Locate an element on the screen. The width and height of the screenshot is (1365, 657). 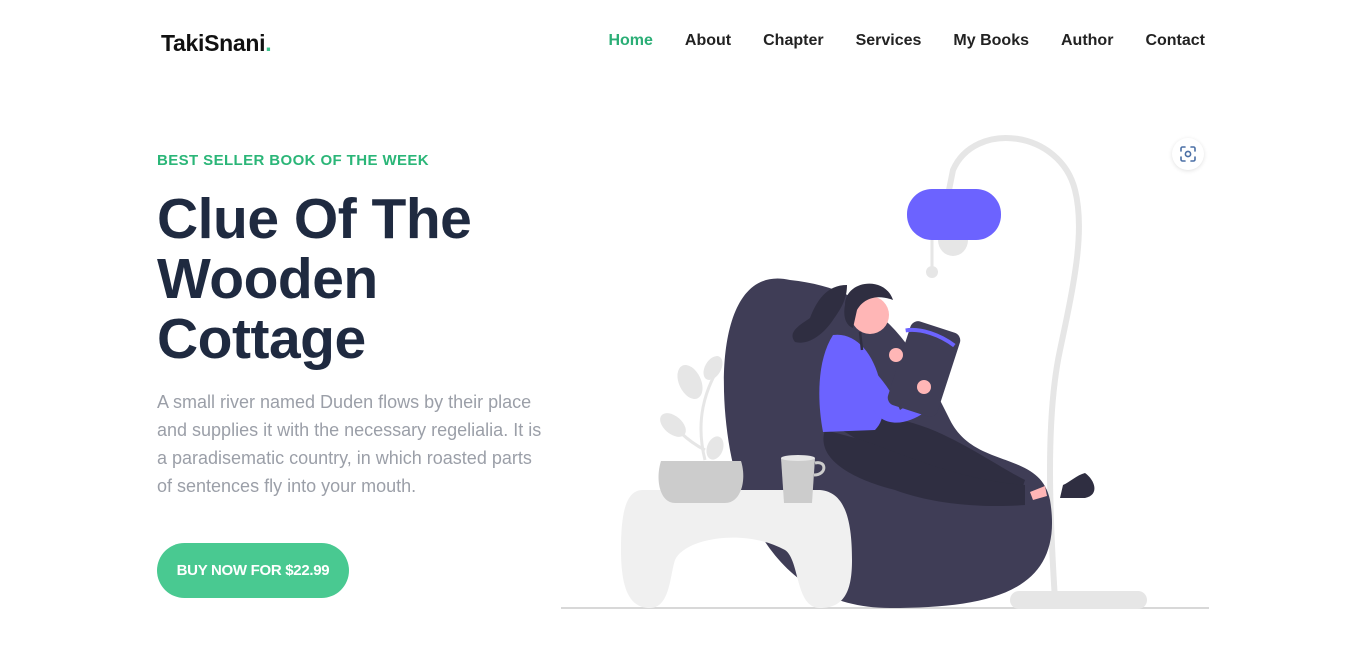
nav-item-home: Home is located at coordinates (630, 41).